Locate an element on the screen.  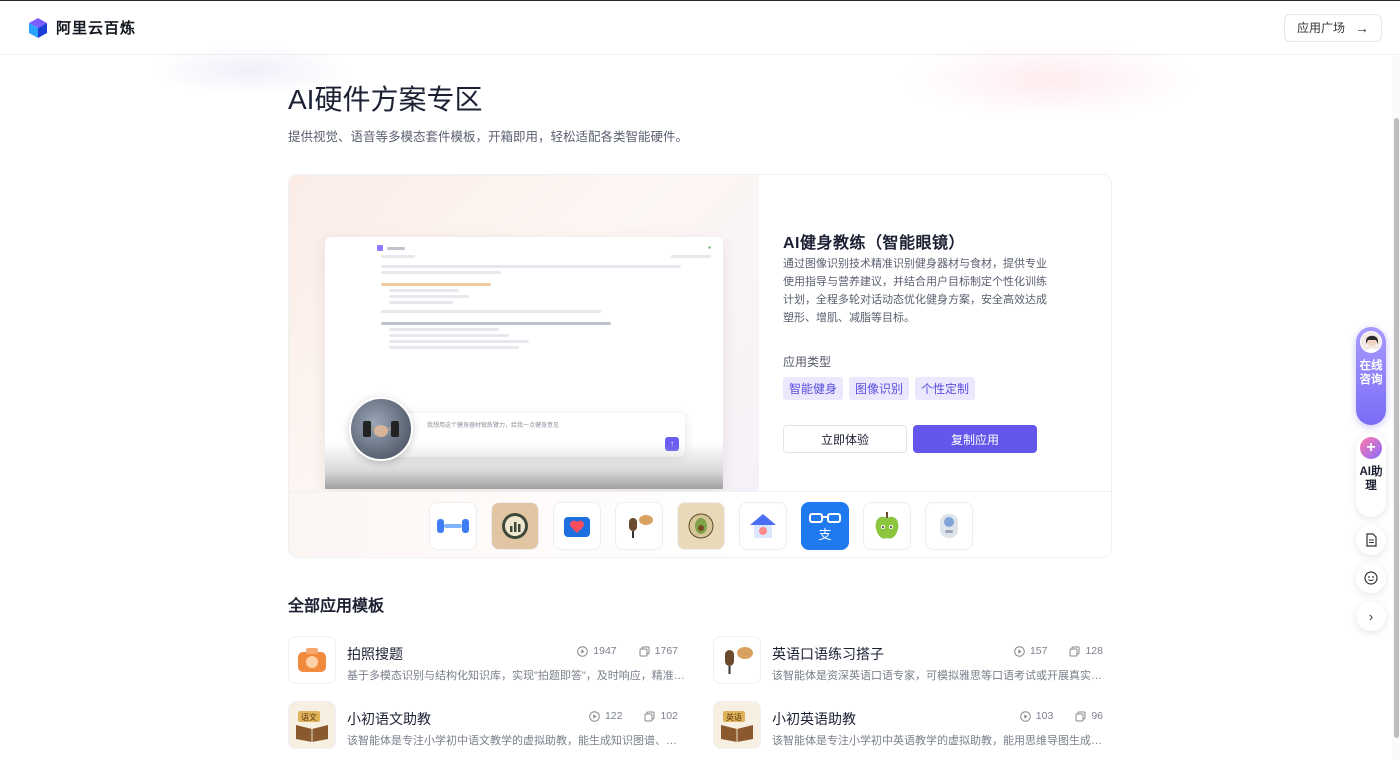
expand-sidebar-button: › is located at coordinates (1371, 616).